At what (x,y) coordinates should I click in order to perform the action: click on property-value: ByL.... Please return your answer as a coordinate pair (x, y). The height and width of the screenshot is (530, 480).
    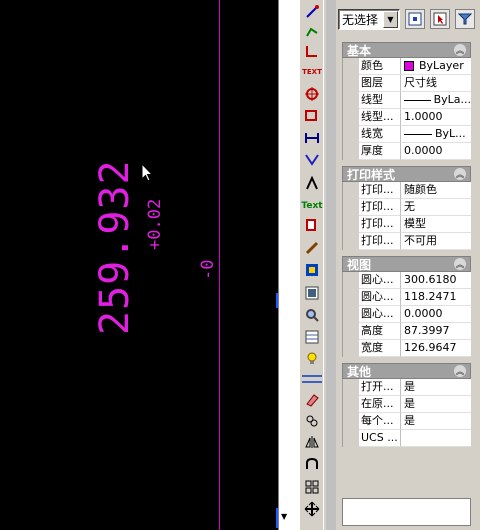
    Looking at the image, I should click on (436, 134).